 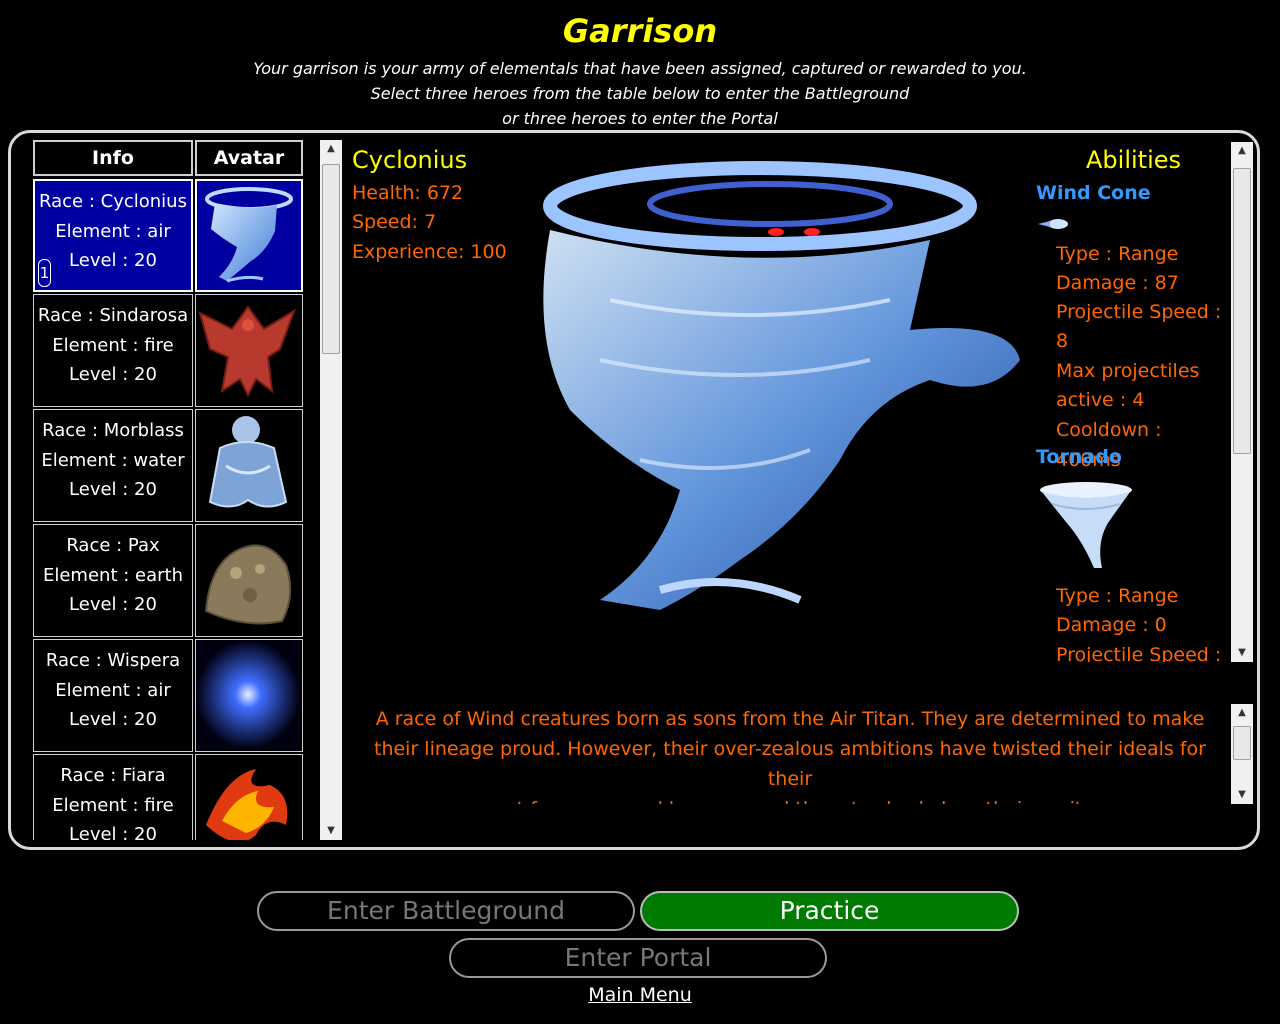 I want to click on hero-info-cell: Race : Pax Element : earth Level : 20, so click(x=113, y=580).